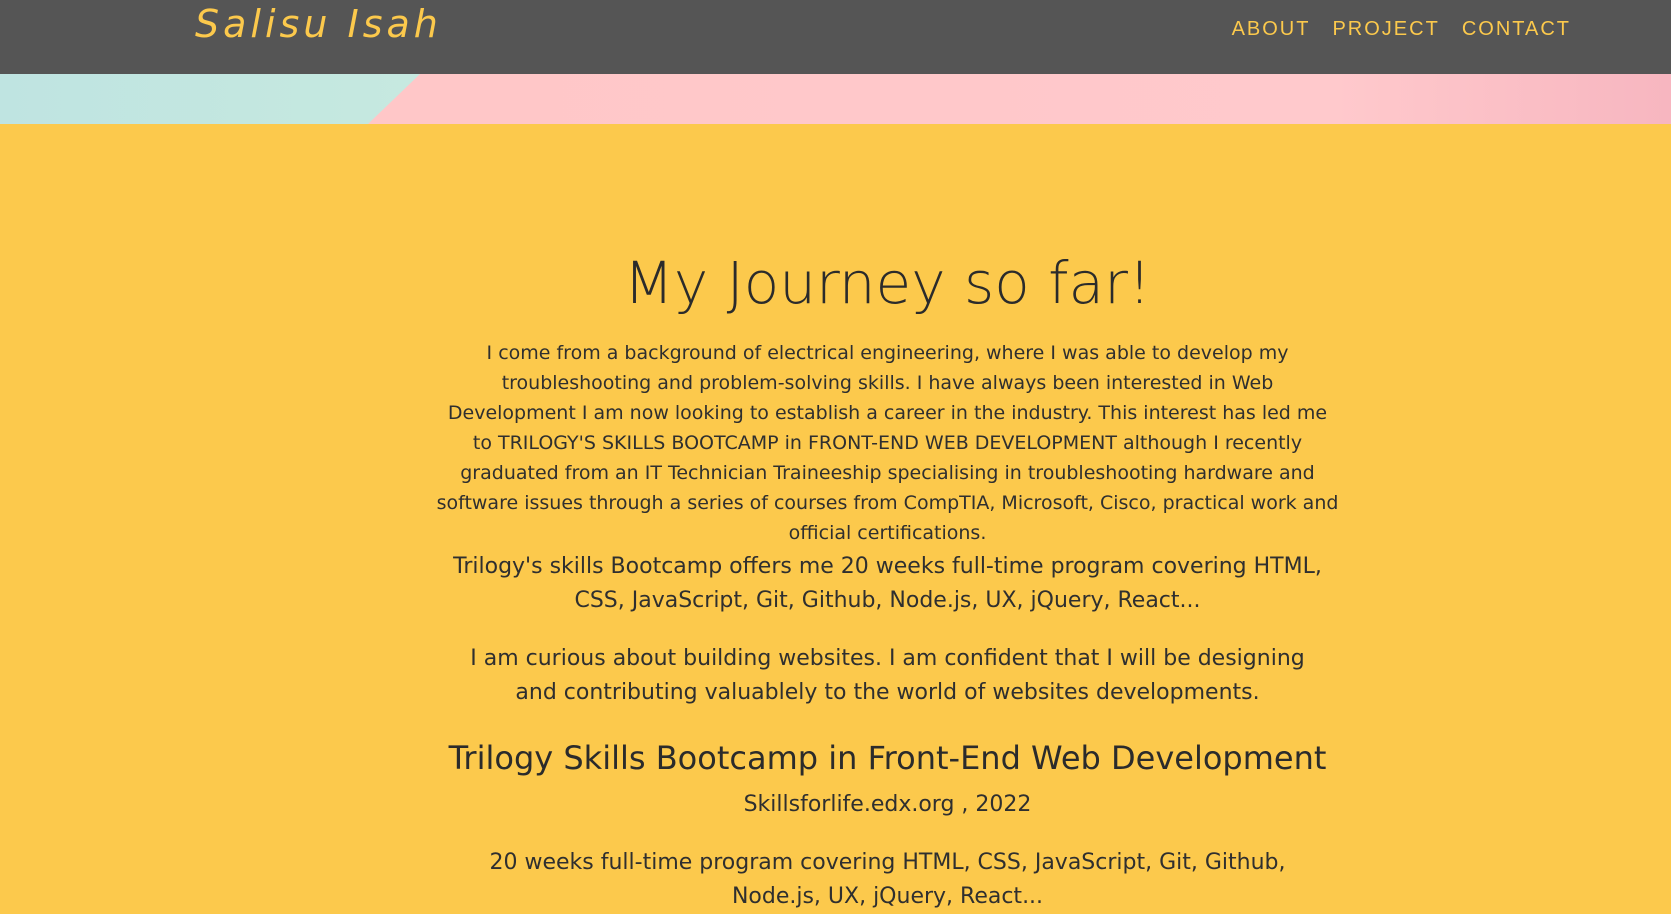 The height and width of the screenshot is (914, 1671). What do you see at coordinates (835, 99) in the screenshot?
I see `decorative-banner` at bounding box center [835, 99].